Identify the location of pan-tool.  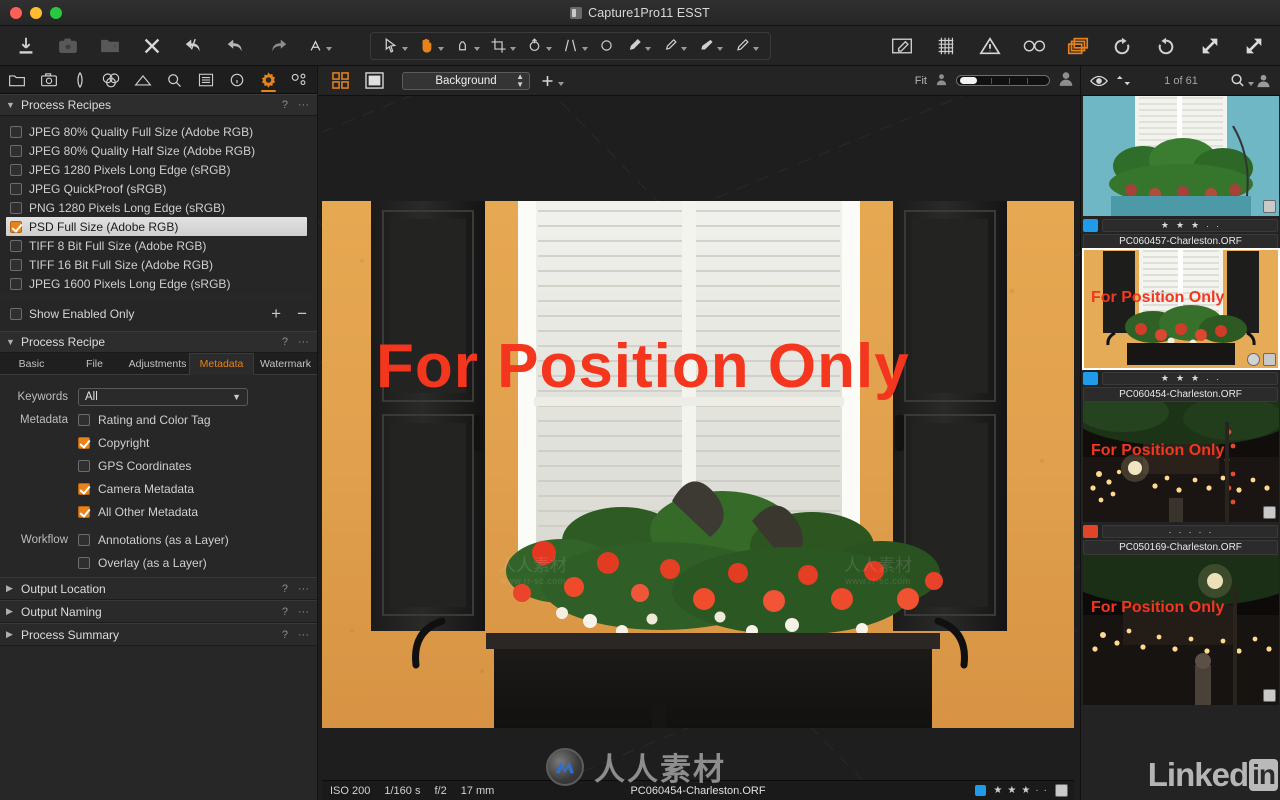
(431, 45).